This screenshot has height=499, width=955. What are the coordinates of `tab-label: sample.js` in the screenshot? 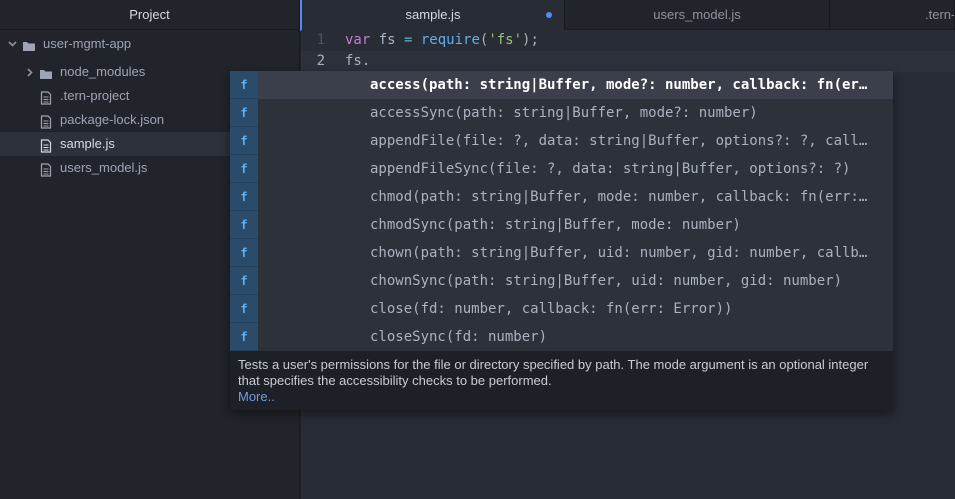 It's located at (433, 14).